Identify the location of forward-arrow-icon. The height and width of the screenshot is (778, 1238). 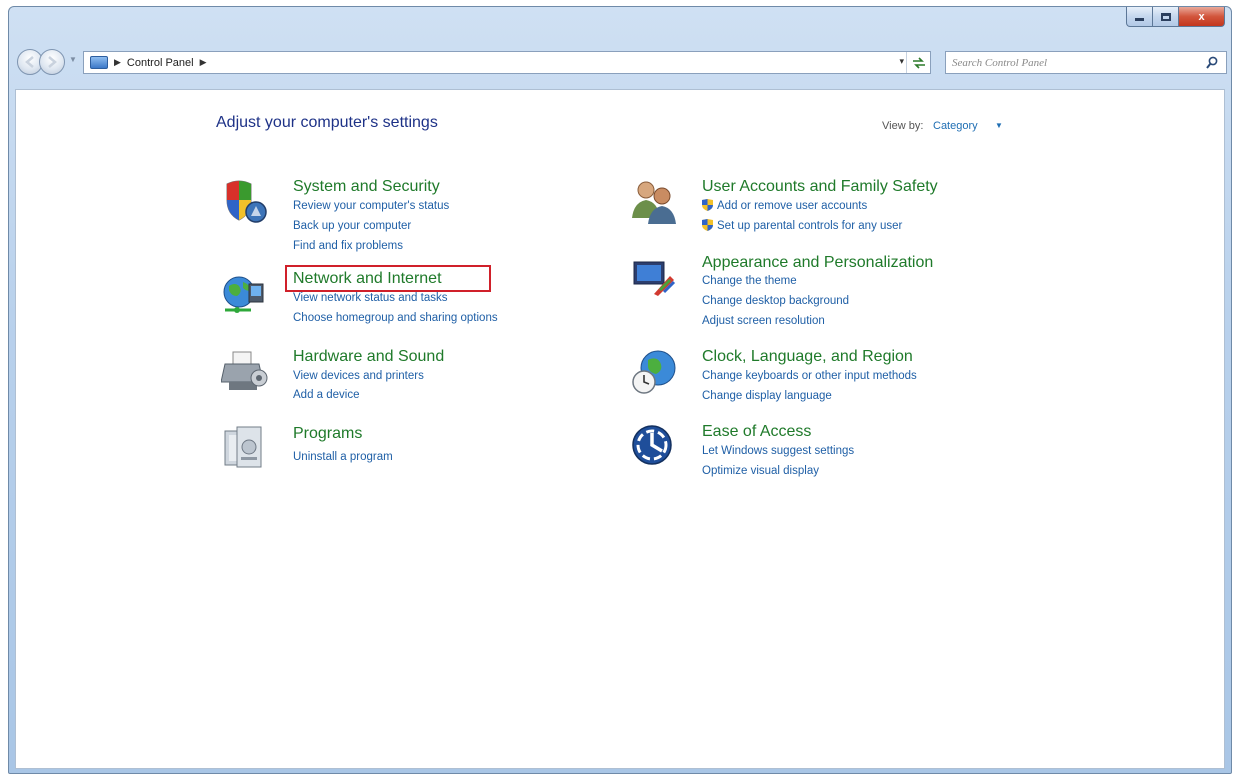
(52, 62).